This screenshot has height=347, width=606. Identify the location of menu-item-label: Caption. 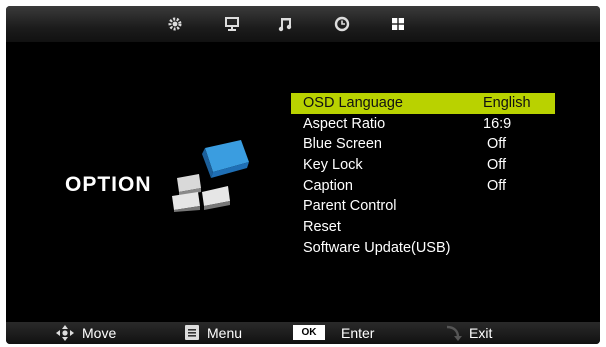
(328, 185).